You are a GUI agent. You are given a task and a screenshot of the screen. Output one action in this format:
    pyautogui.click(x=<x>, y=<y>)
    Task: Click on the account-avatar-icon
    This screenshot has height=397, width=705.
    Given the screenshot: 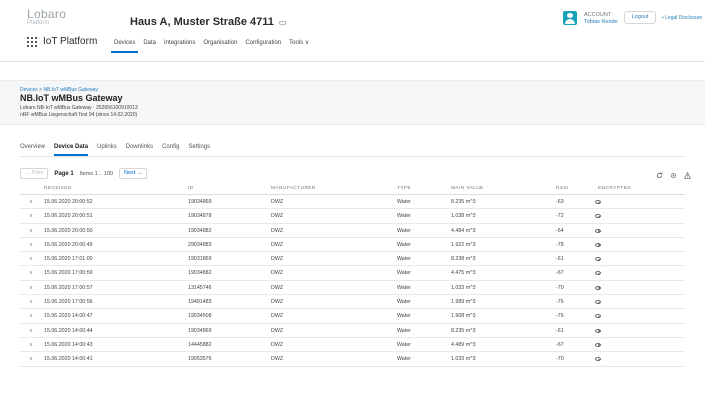 What is the action you would take?
    pyautogui.click(x=570, y=18)
    